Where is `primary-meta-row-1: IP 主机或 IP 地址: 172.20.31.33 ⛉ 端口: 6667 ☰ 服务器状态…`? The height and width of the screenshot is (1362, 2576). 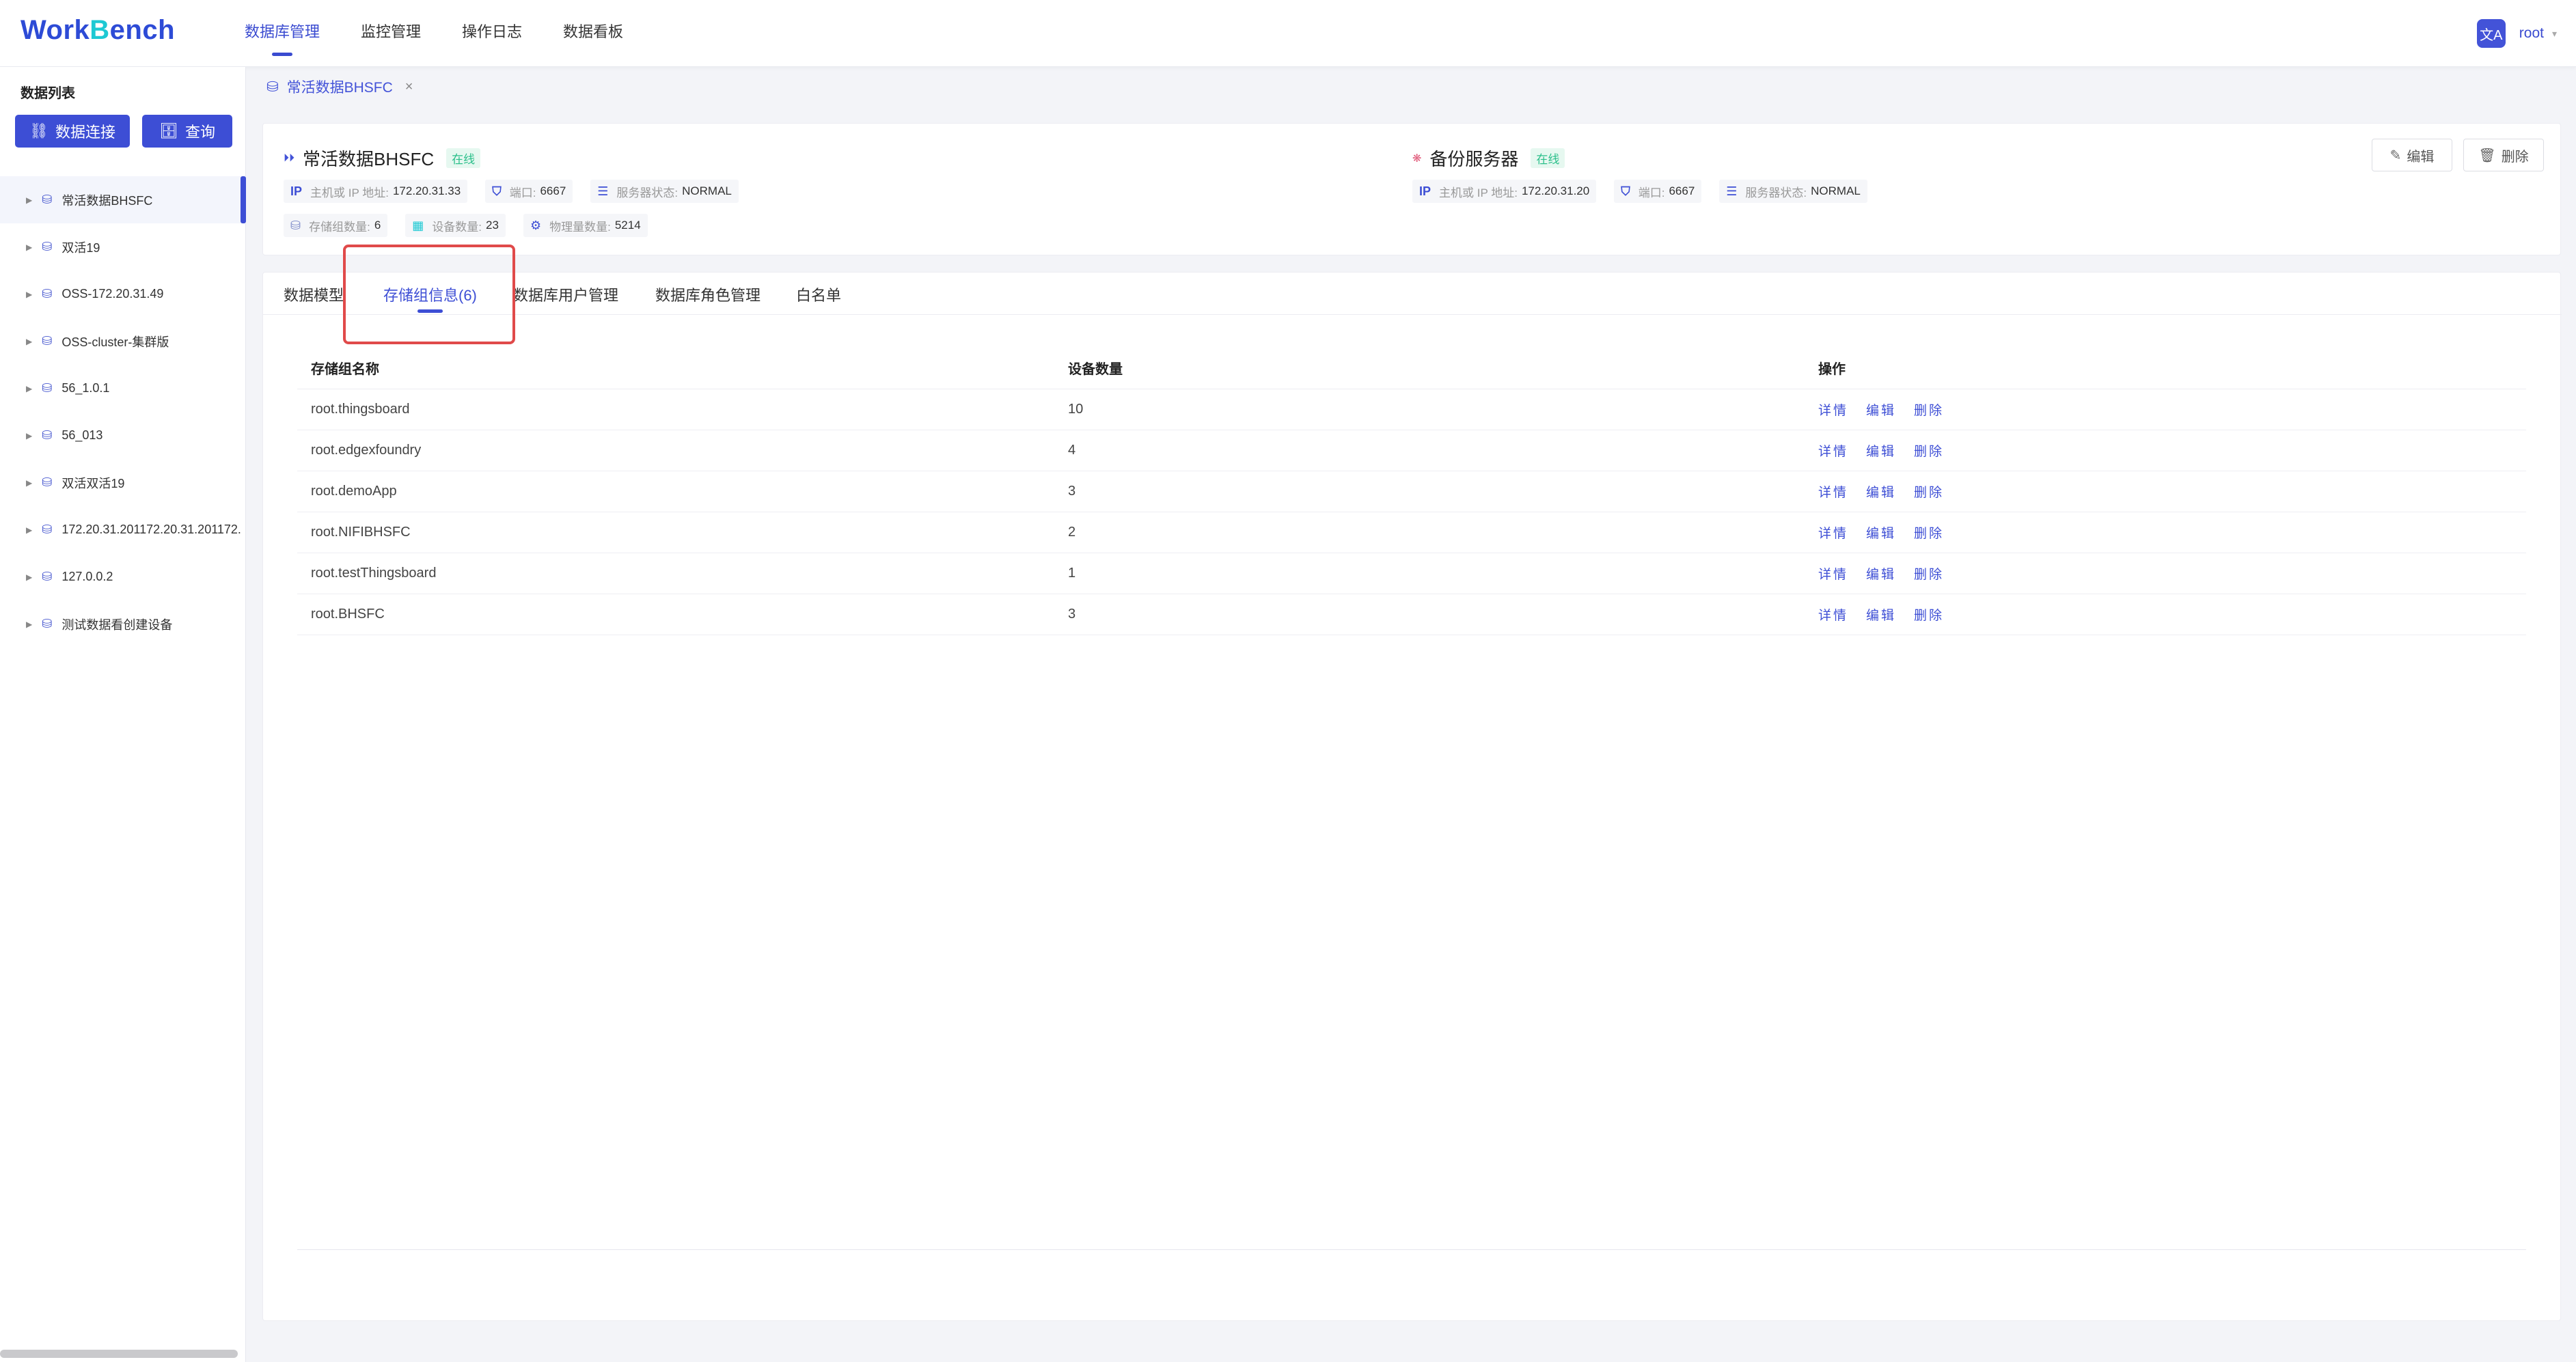
primary-meta-row-1: IP 主机或 IP 地址: 172.20.31.33 ⛉ 端口: 6667 ☰ 服务器状态… is located at coordinates (520, 192).